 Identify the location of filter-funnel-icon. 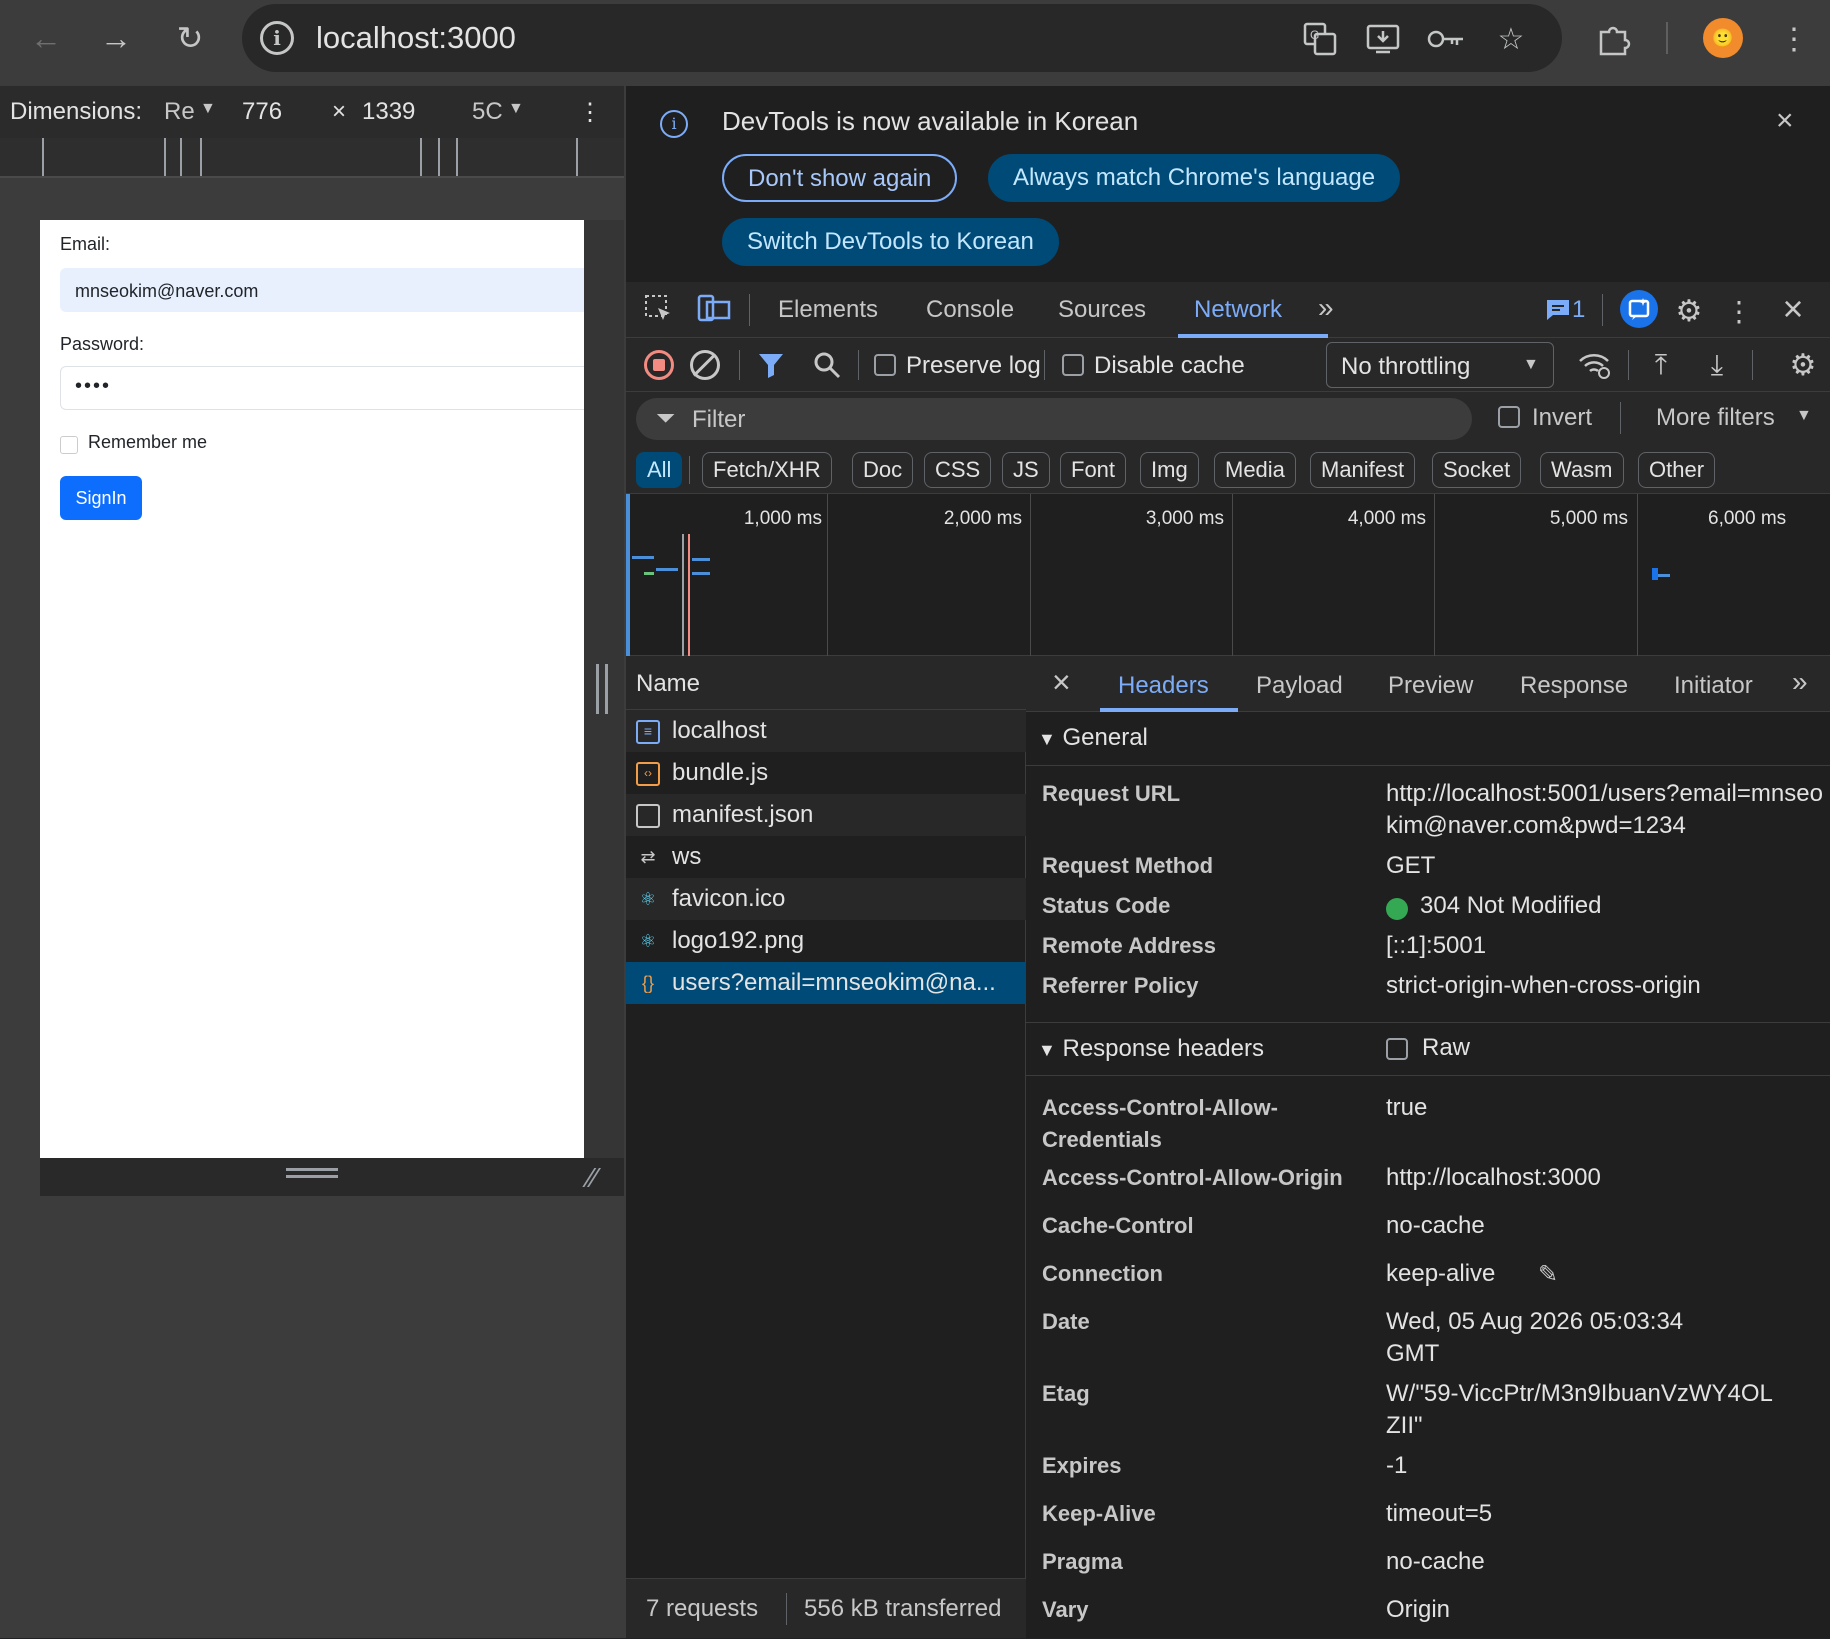
(771, 365).